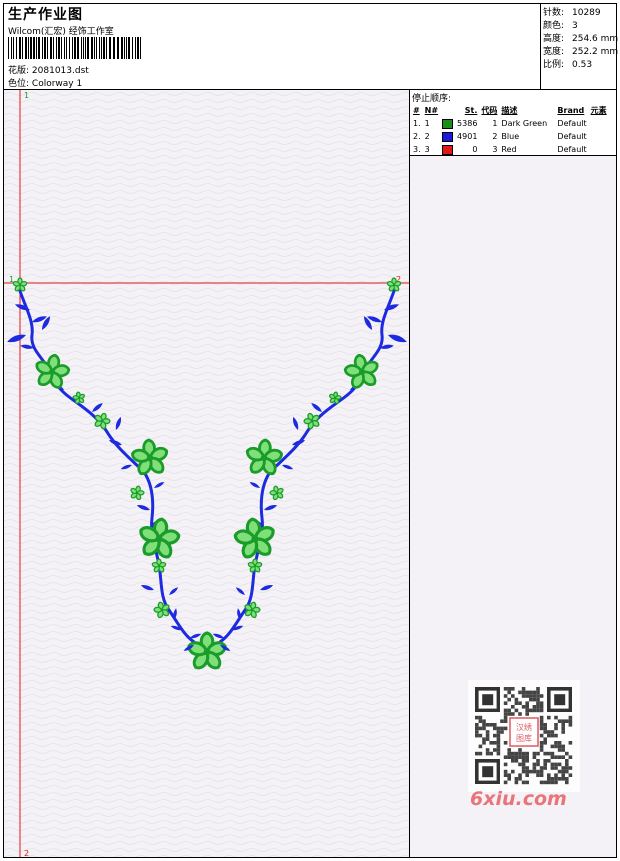  I want to click on stat-scale: 比例: 0.53, so click(568, 65).